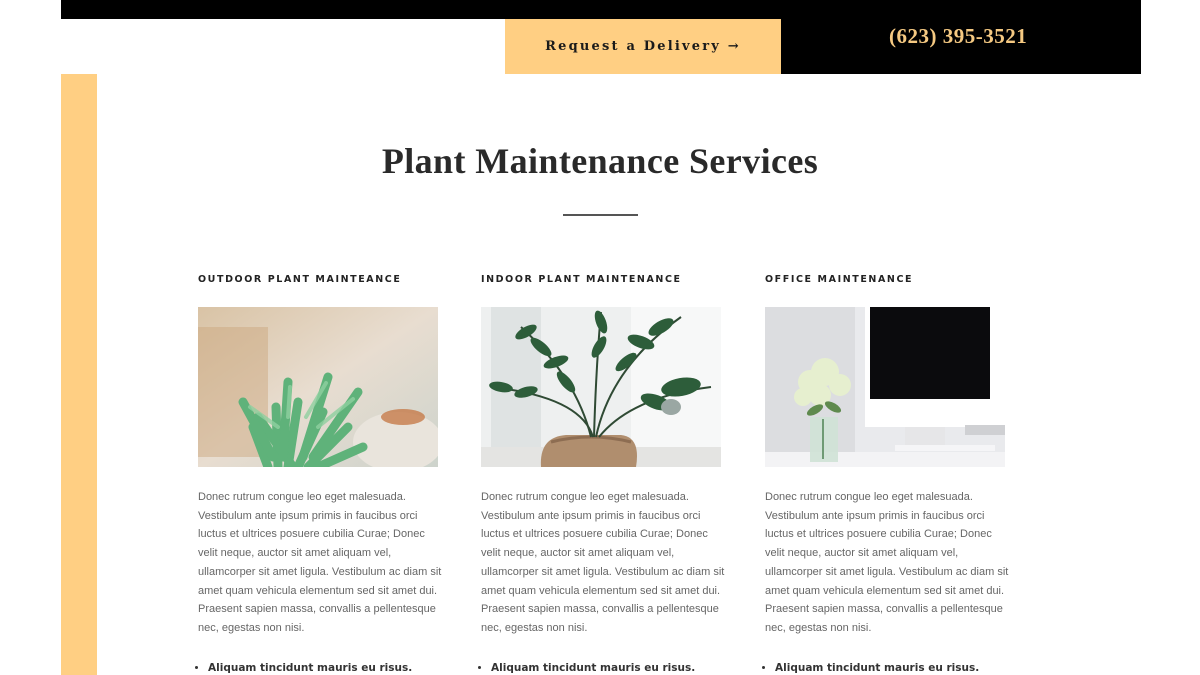  I want to click on zz-plant-image-icon, so click(601, 387).